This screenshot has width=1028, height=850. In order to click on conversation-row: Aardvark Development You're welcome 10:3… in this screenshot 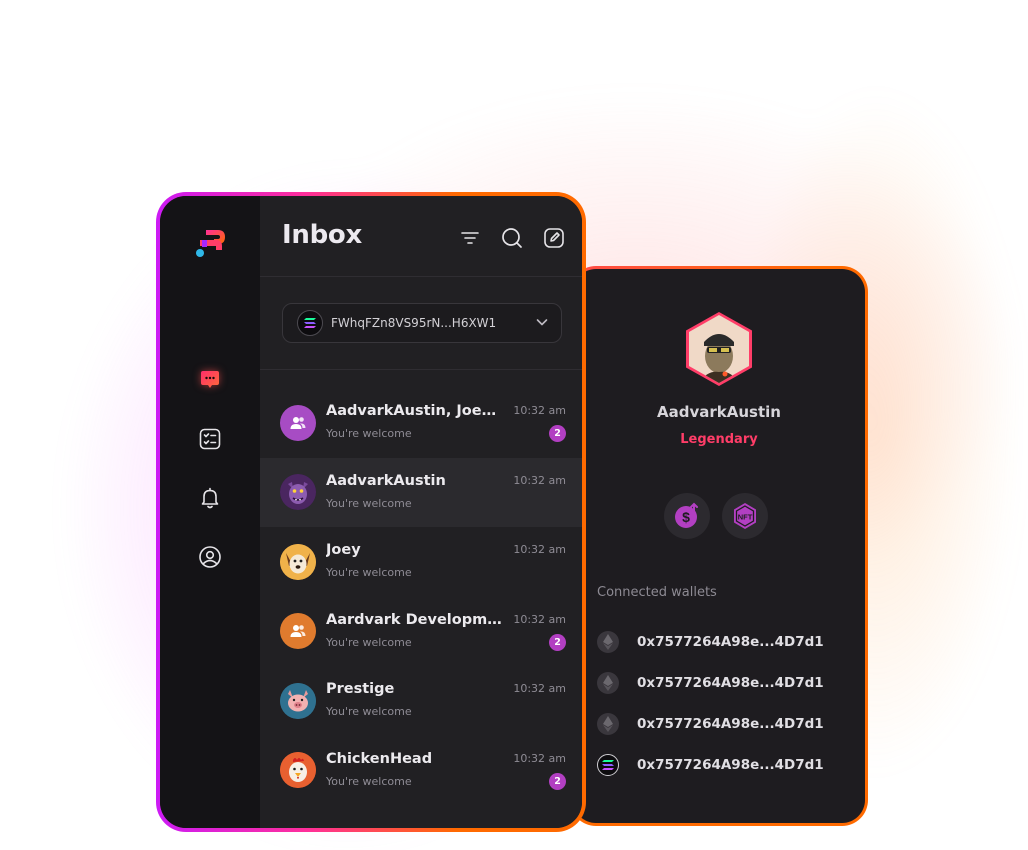, I will do `click(421, 632)`.